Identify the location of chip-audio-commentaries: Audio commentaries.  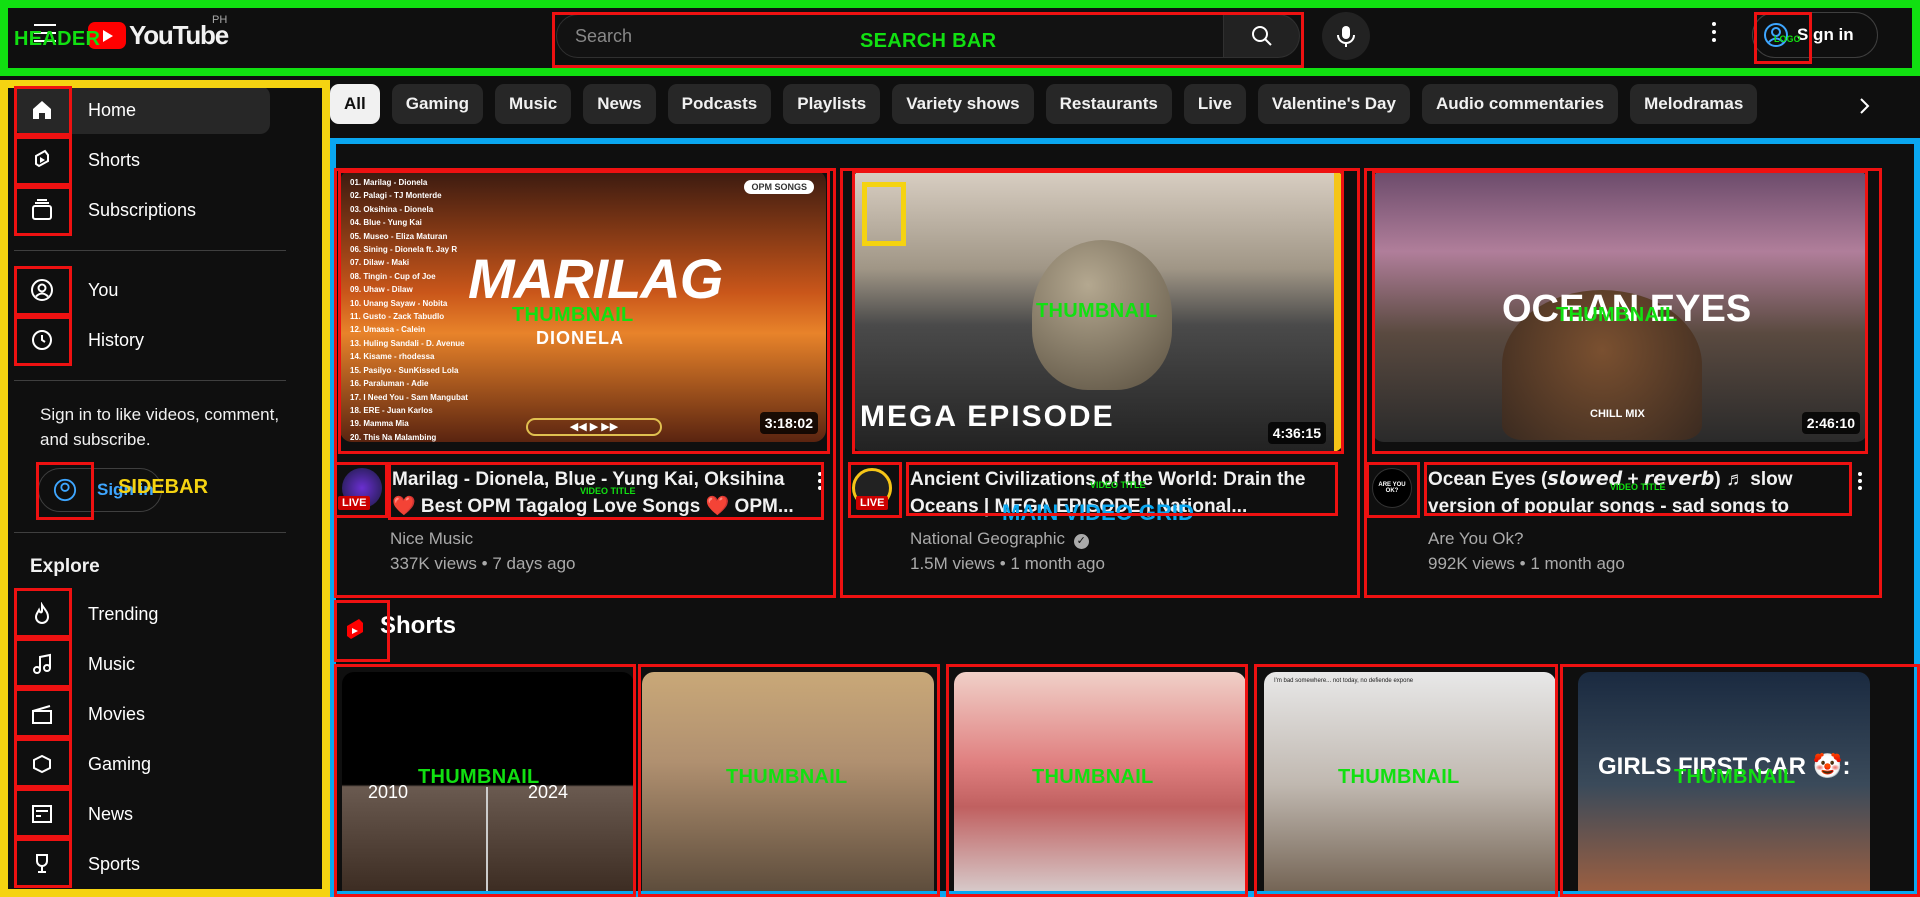
(1520, 104).